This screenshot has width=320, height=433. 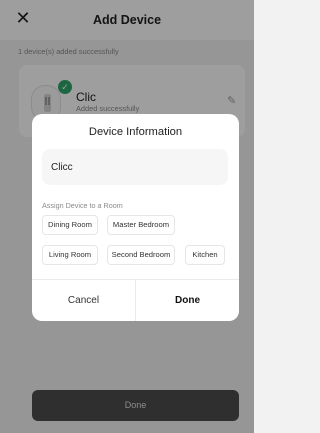 I want to click on footer-done-button: Done, so click(x=135, y=405).